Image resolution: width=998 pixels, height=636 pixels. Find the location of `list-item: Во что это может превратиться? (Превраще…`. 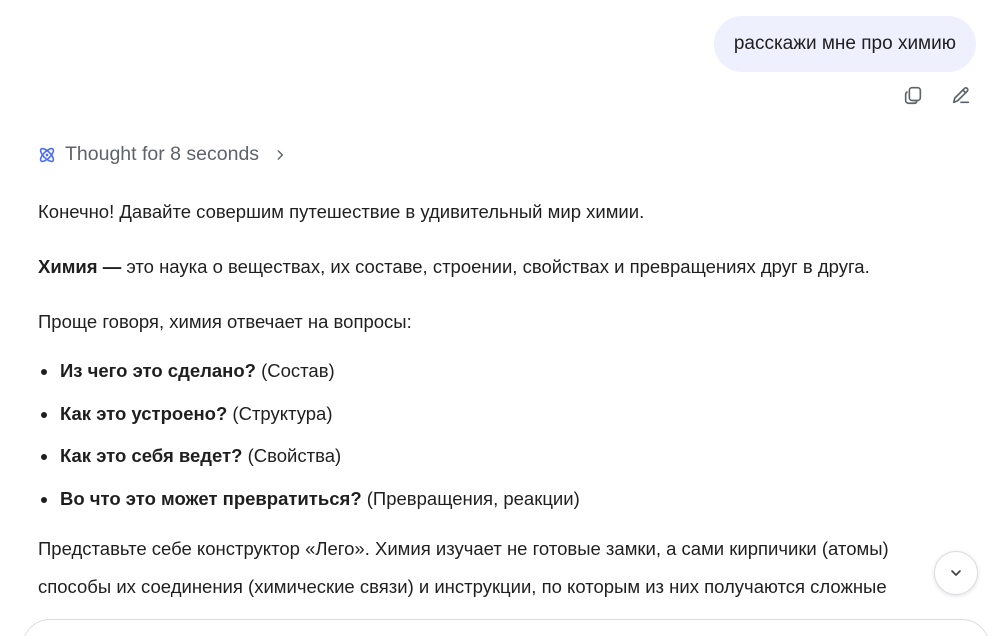

list-item: Во что это может превратиться? (Превраще… is located at coordinates (502, 499).